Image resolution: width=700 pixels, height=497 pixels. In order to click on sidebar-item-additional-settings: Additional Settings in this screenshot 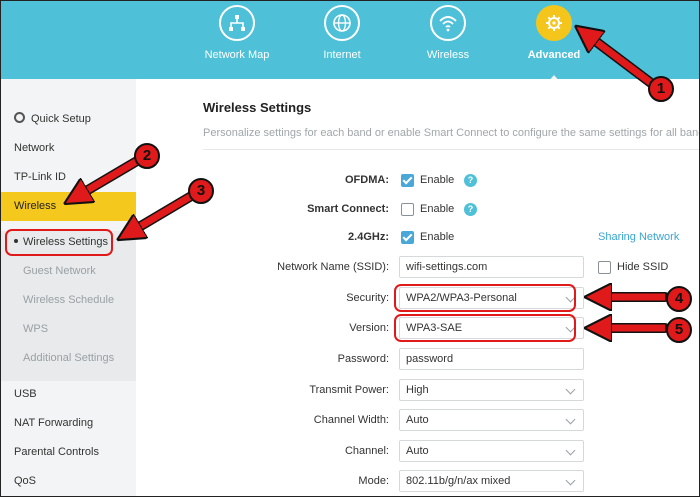, I will do `click(68, 358)`.